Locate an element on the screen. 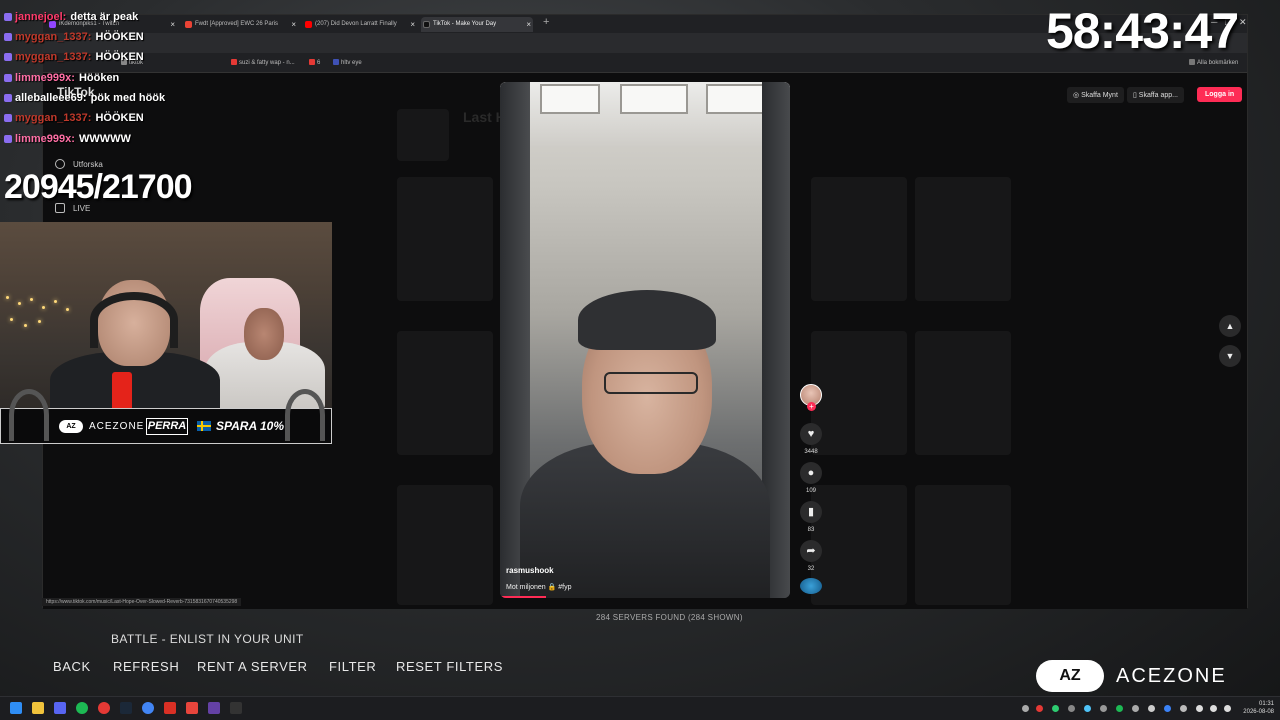 This screenshot has height=720, width=1280. heart-icon: ♥ is located at coordinates (811, 434).